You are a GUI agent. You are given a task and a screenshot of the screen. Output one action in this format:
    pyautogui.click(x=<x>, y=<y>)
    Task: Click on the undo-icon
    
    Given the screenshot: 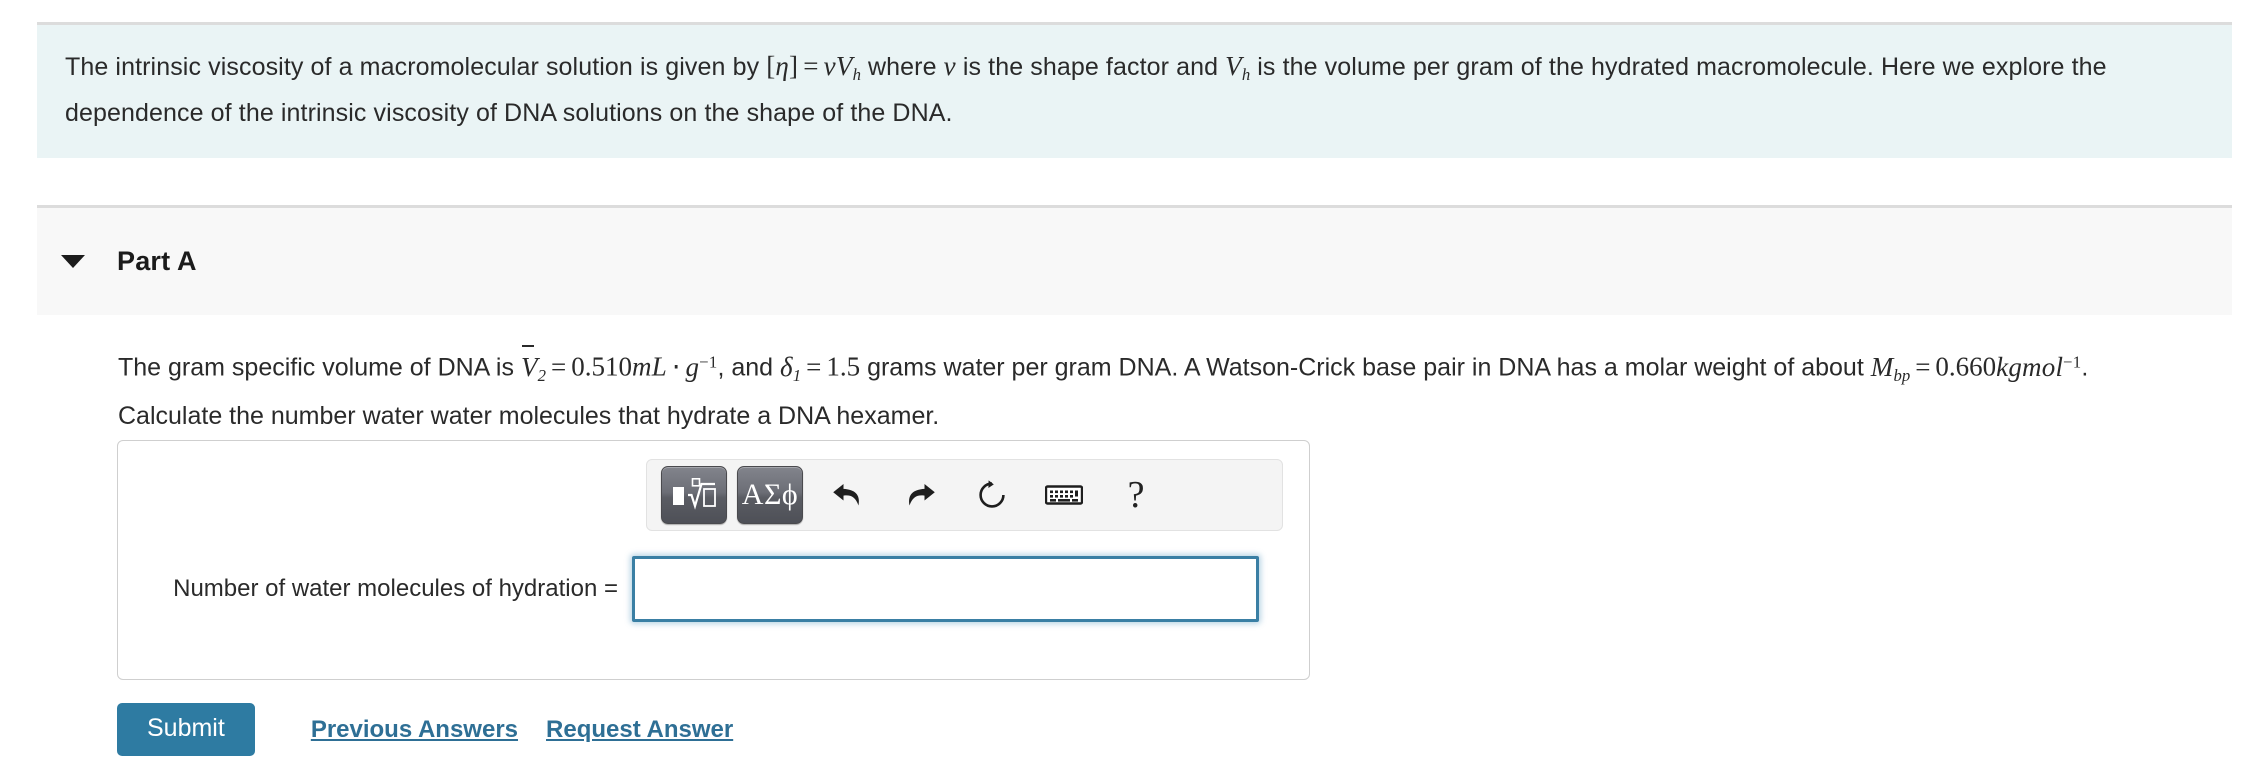 What is the action you would take?
    pyautogui.click(x=848, y=495)
    